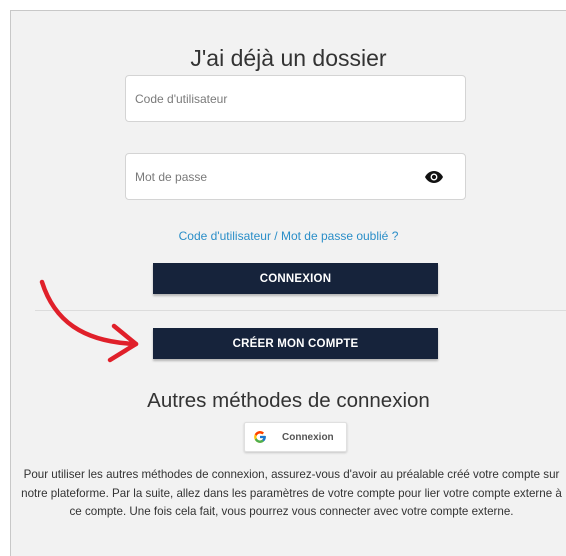  I want to click on red-arrow-icon, so click(89, 321).